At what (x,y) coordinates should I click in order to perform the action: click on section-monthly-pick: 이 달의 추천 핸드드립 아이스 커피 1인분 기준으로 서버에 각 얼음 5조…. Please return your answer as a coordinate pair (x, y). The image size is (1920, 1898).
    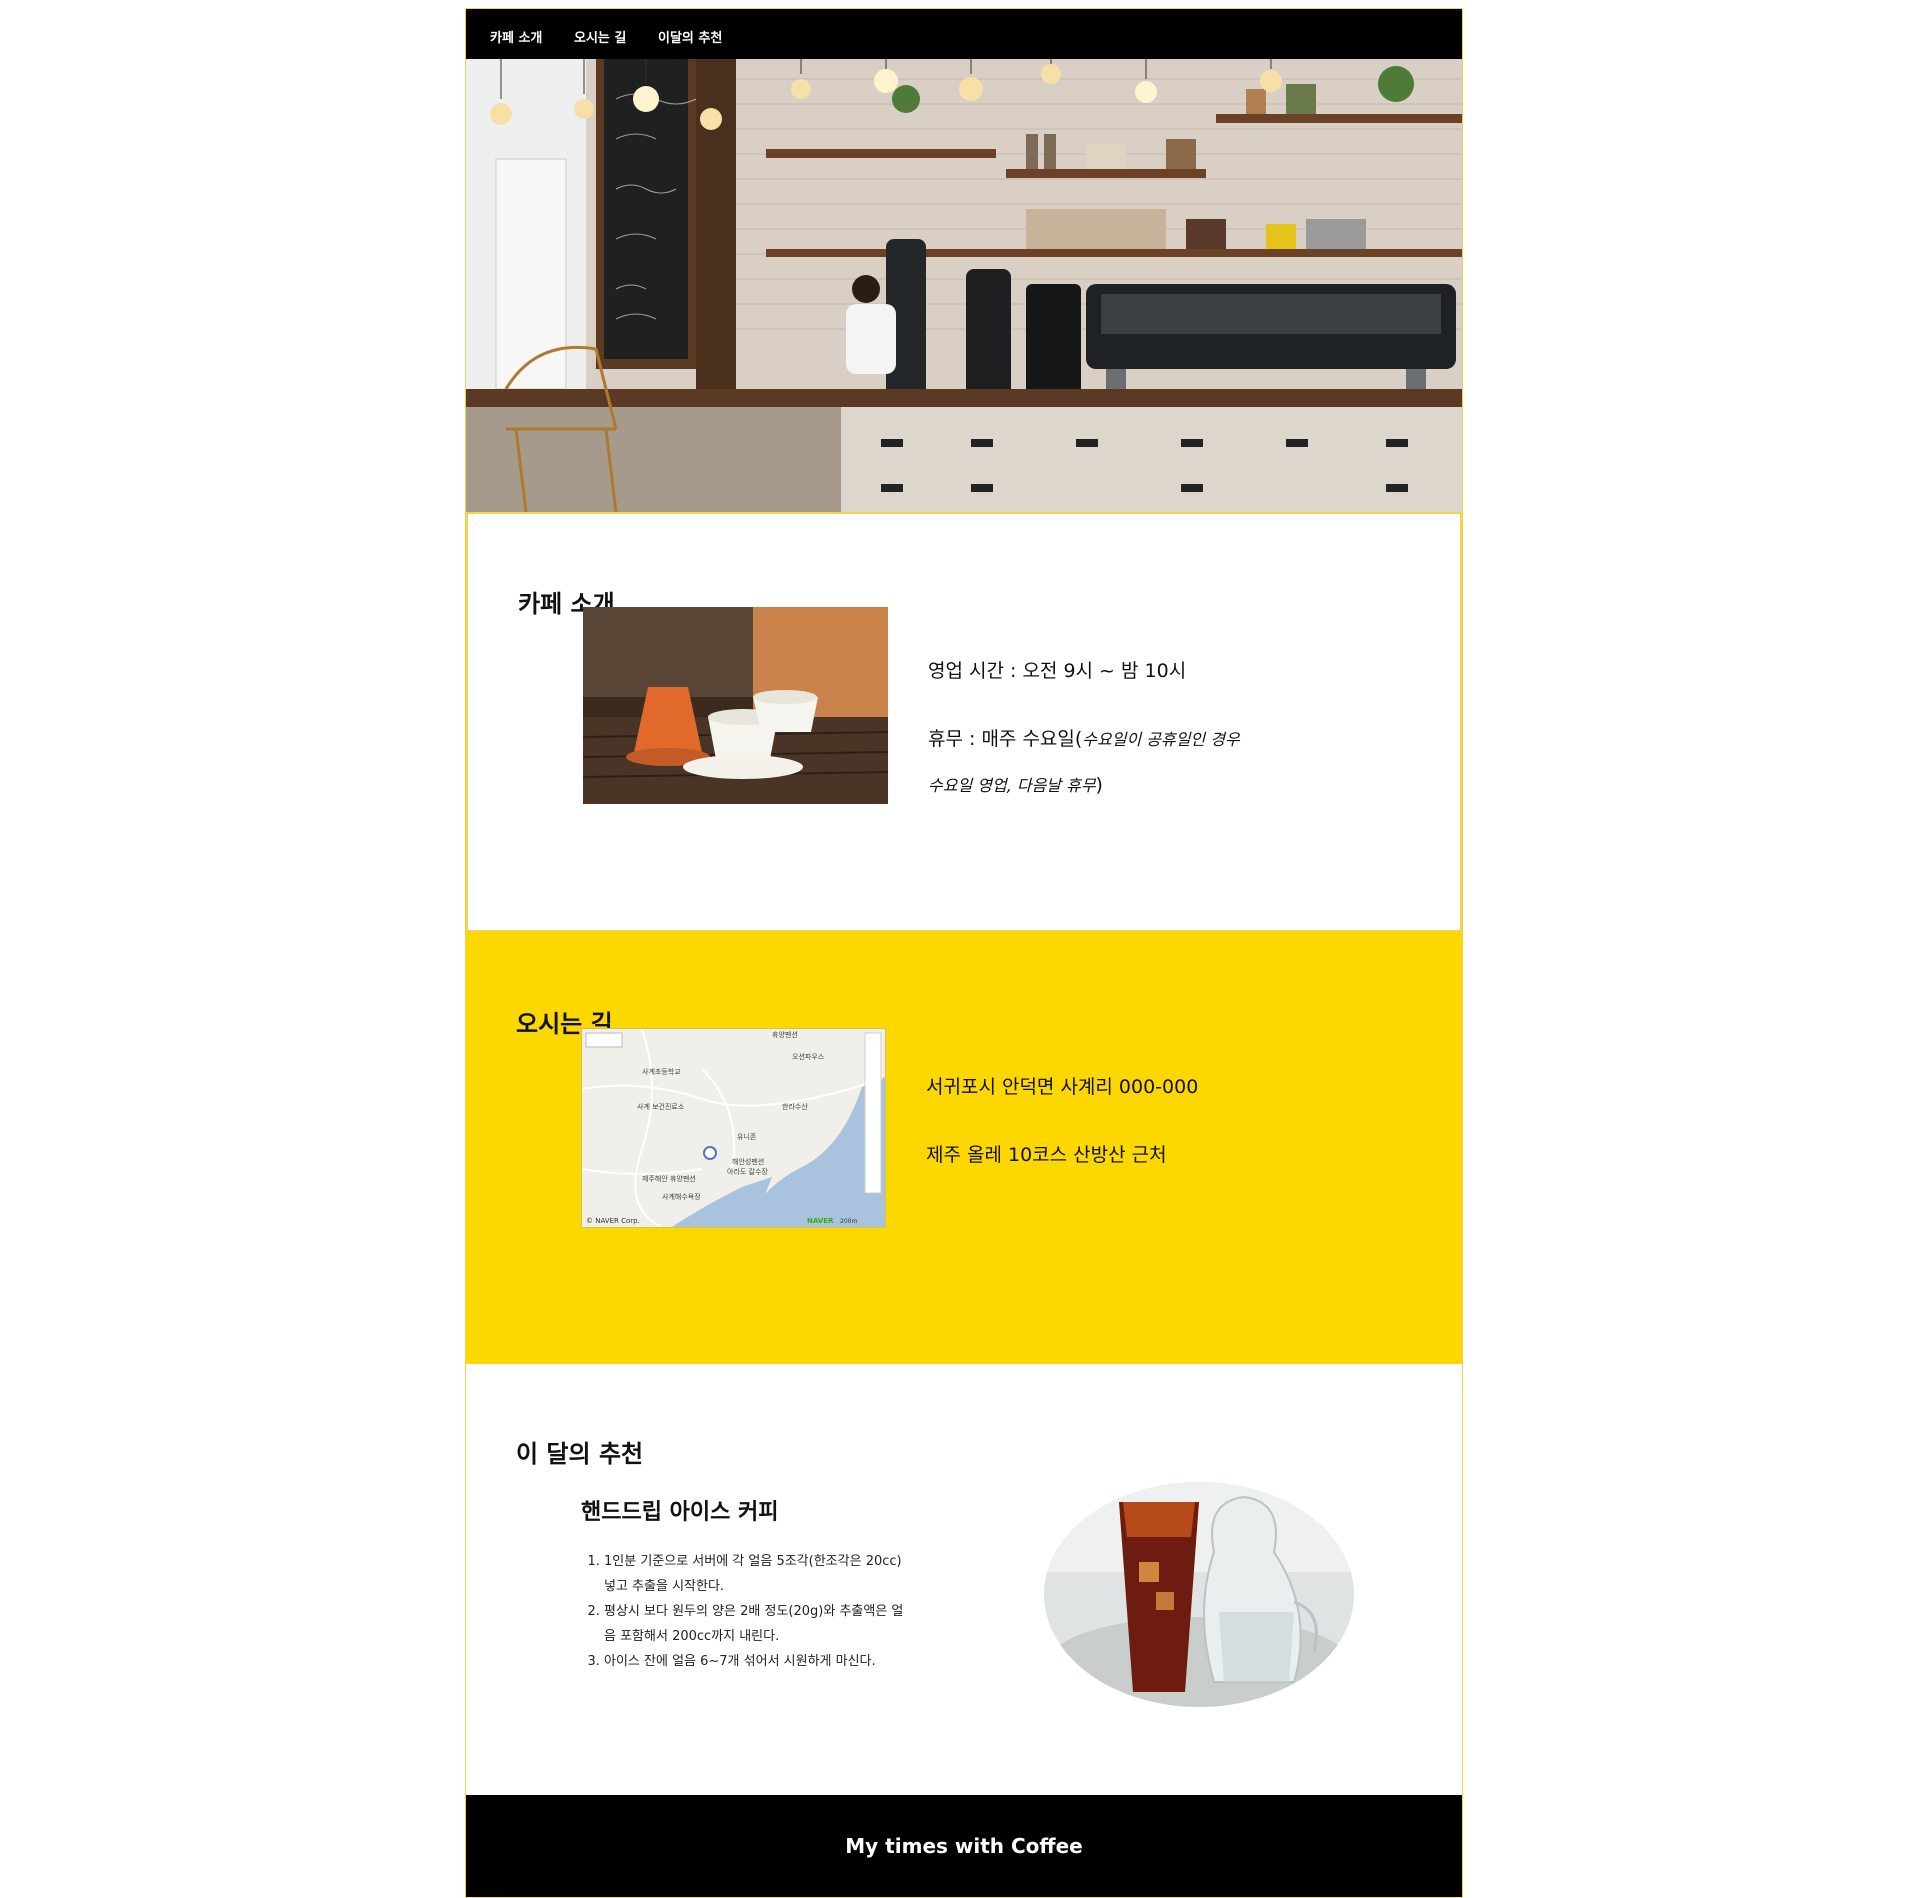
    Looking at the image, I should click on (964, 1584).